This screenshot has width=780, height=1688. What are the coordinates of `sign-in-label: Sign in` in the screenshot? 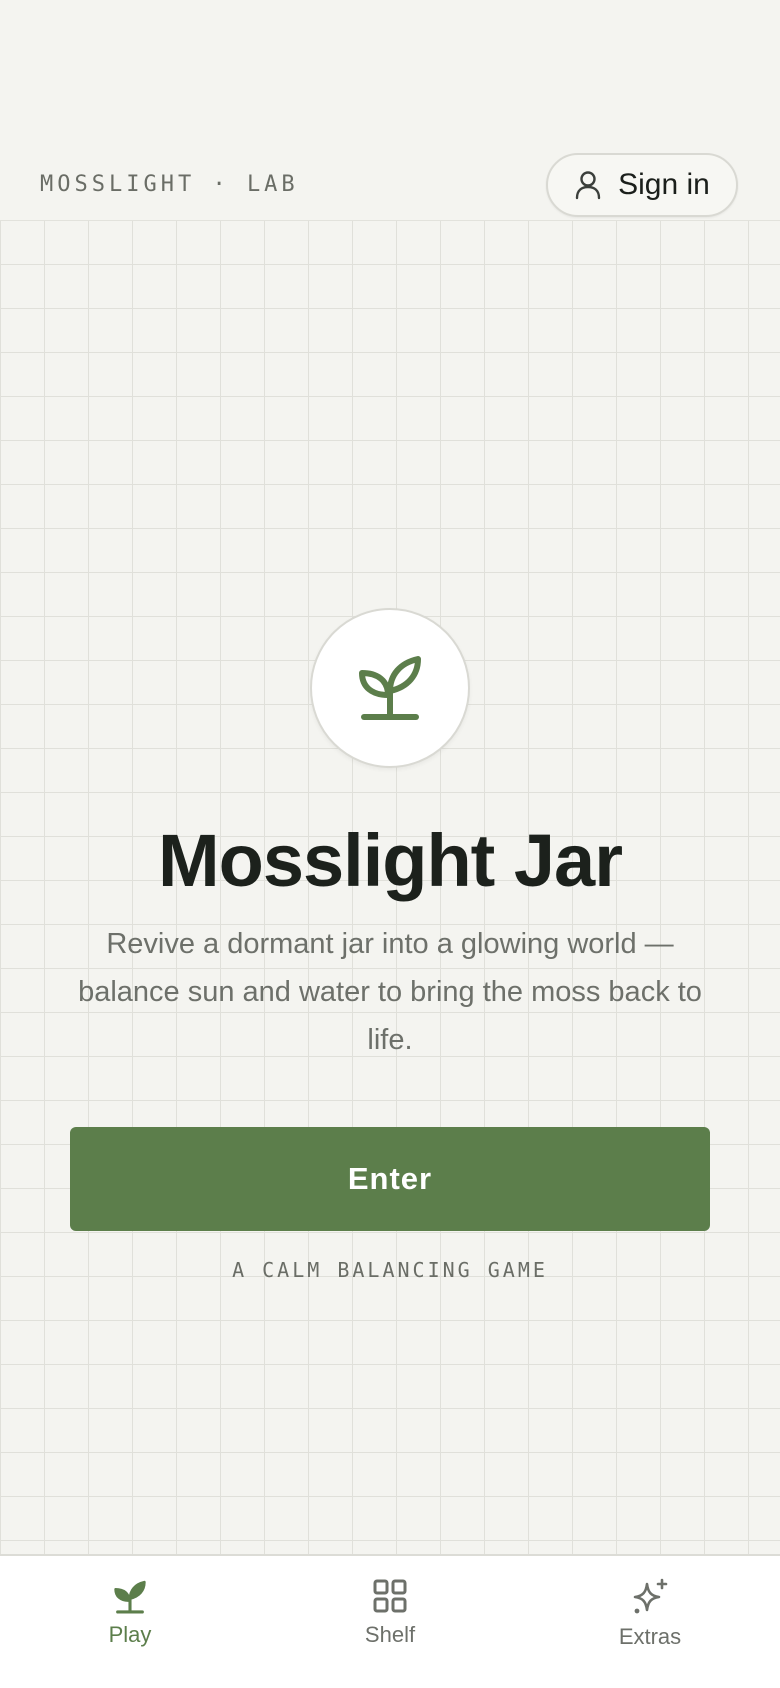 It's located at (664, 184).